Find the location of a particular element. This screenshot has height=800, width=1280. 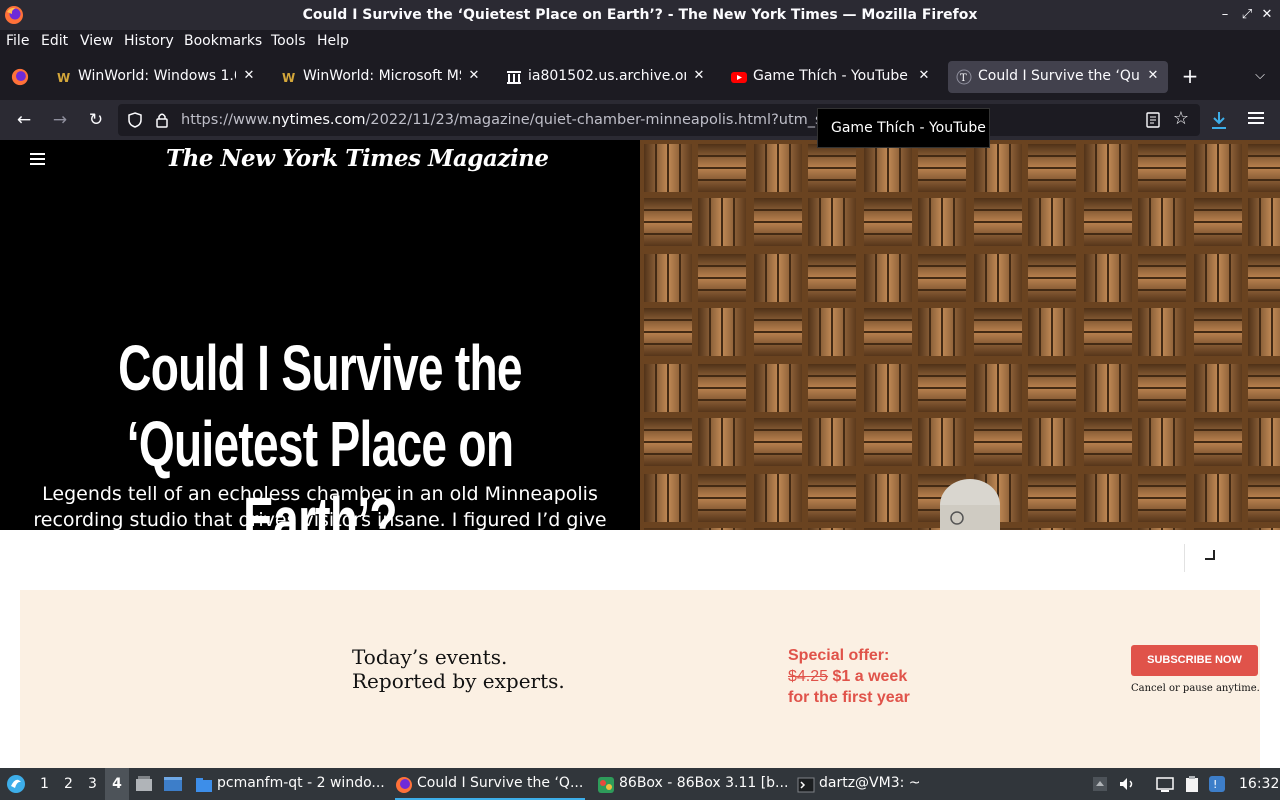

ad-spacer is located at coordinates (640, 560).